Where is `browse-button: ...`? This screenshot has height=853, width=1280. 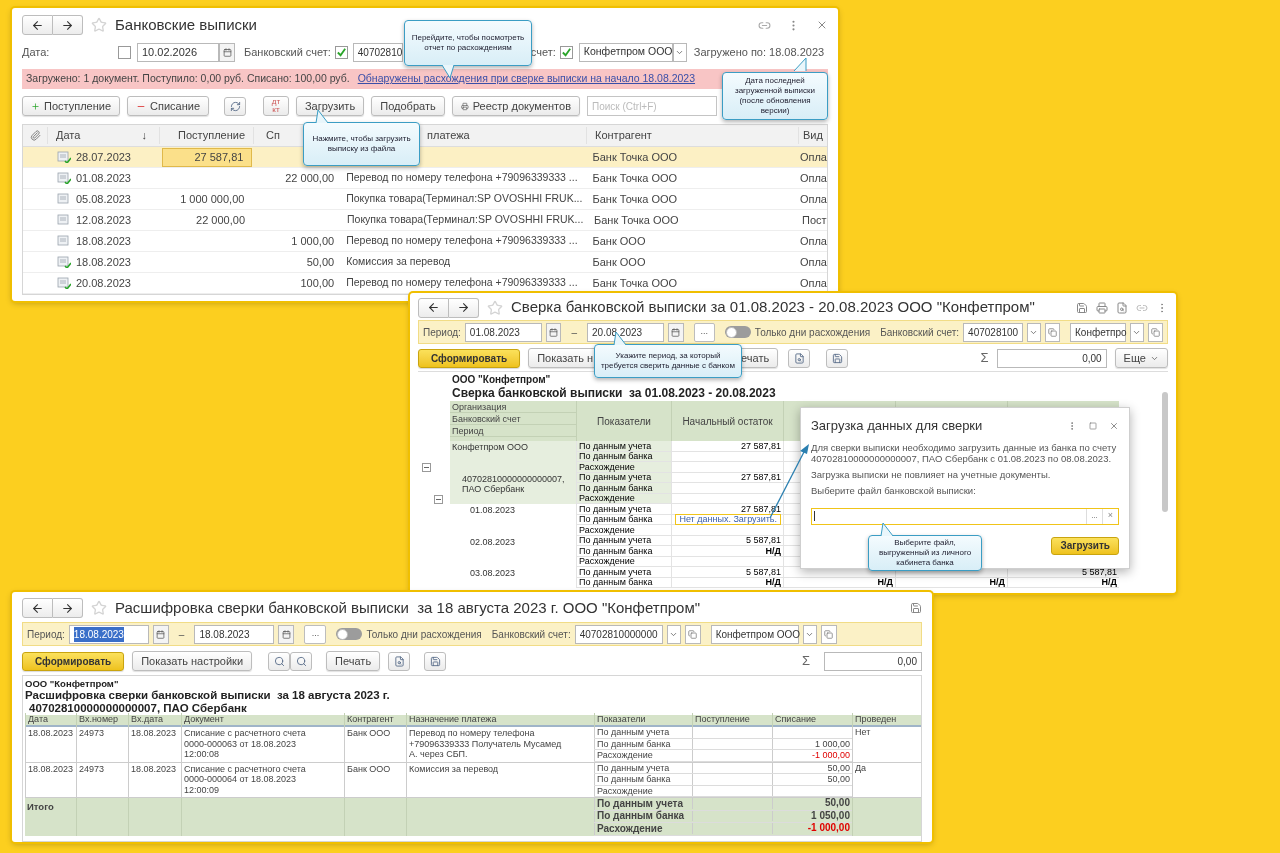 browse-button: ... is located at coordinates (1094, 516).